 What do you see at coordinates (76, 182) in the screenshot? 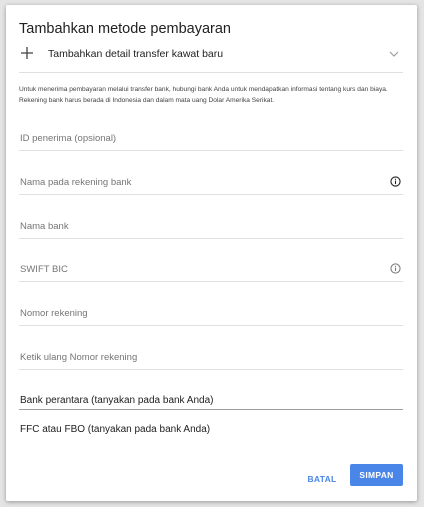
I see `account-holder-name-placeholder: Nama pada rekening bank` at bounding box center [76, 182].